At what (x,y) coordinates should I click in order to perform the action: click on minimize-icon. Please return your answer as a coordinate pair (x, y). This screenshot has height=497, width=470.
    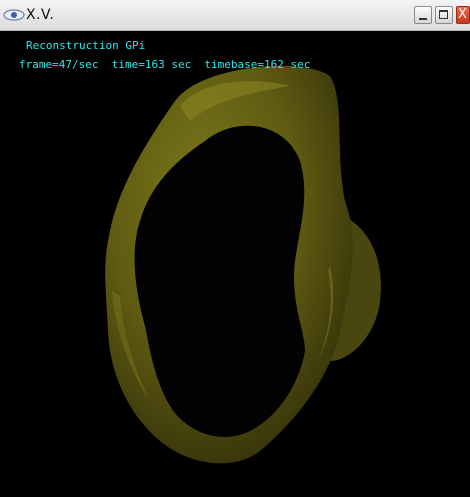
    Looking at the image, I should click on (423, 19).